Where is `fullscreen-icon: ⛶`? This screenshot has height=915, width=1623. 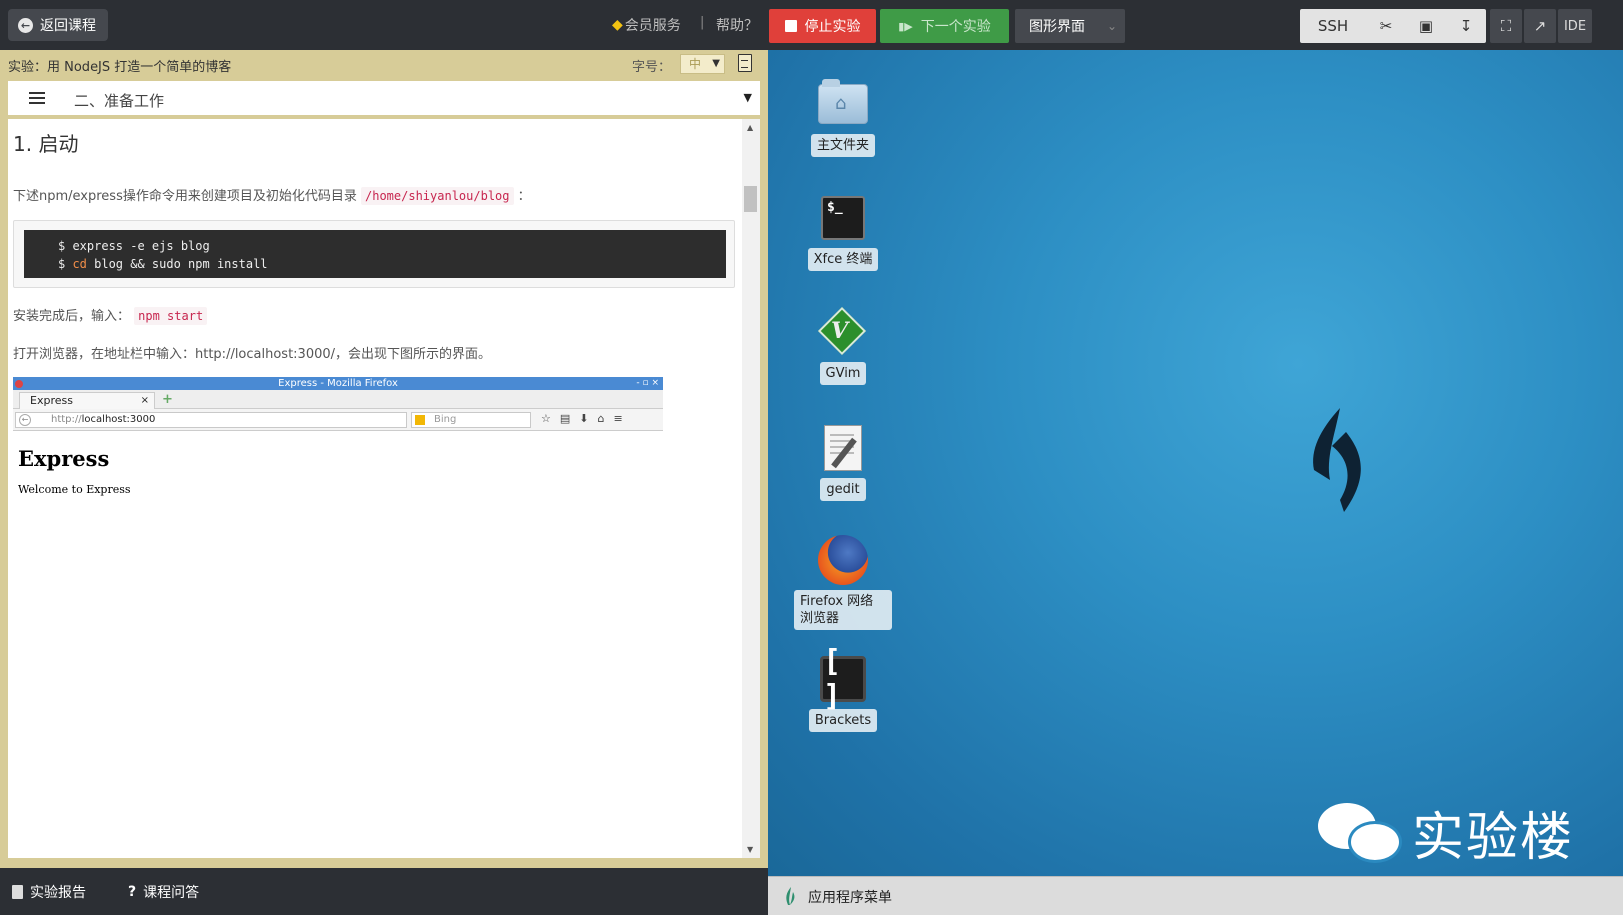 fullscreen-icon: ⛶ is located at coordinates (1506, 26).